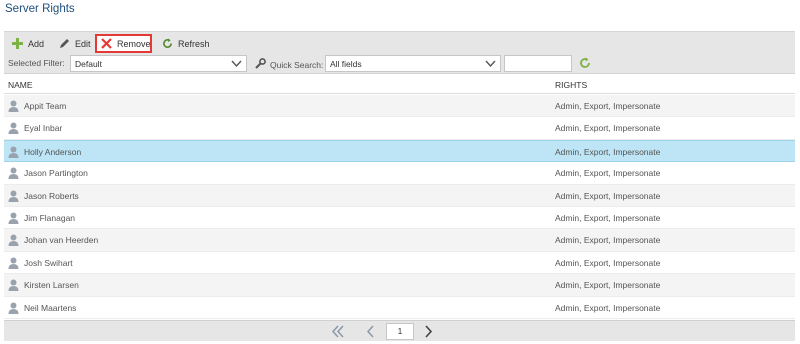  Describe the element at coordinates (48, 262) in the screenshot. I see `row-name: Josh Swihart` at that location.